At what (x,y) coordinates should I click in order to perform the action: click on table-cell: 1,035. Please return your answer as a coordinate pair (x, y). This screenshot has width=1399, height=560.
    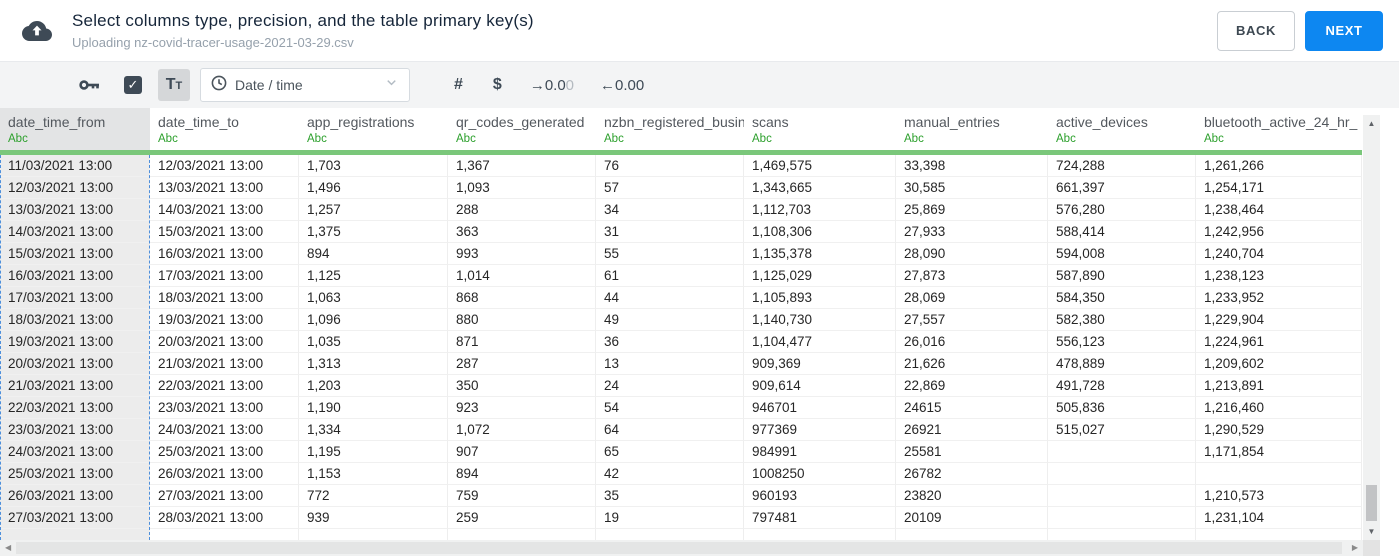
    Looking at the image, I should click on (373, 342).